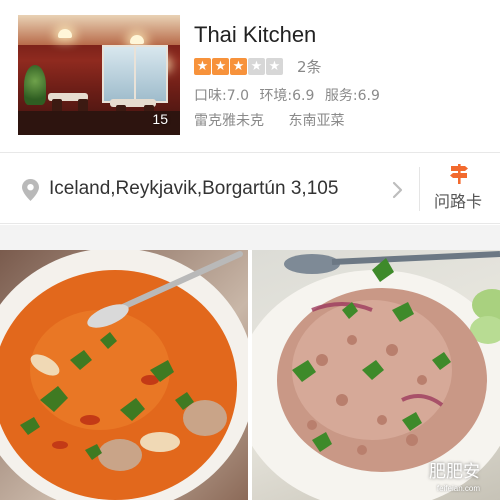  I want to click on address-row: Iceland,Reykjavik,Borgartún 3,105 问路卡, so click(250, 188).